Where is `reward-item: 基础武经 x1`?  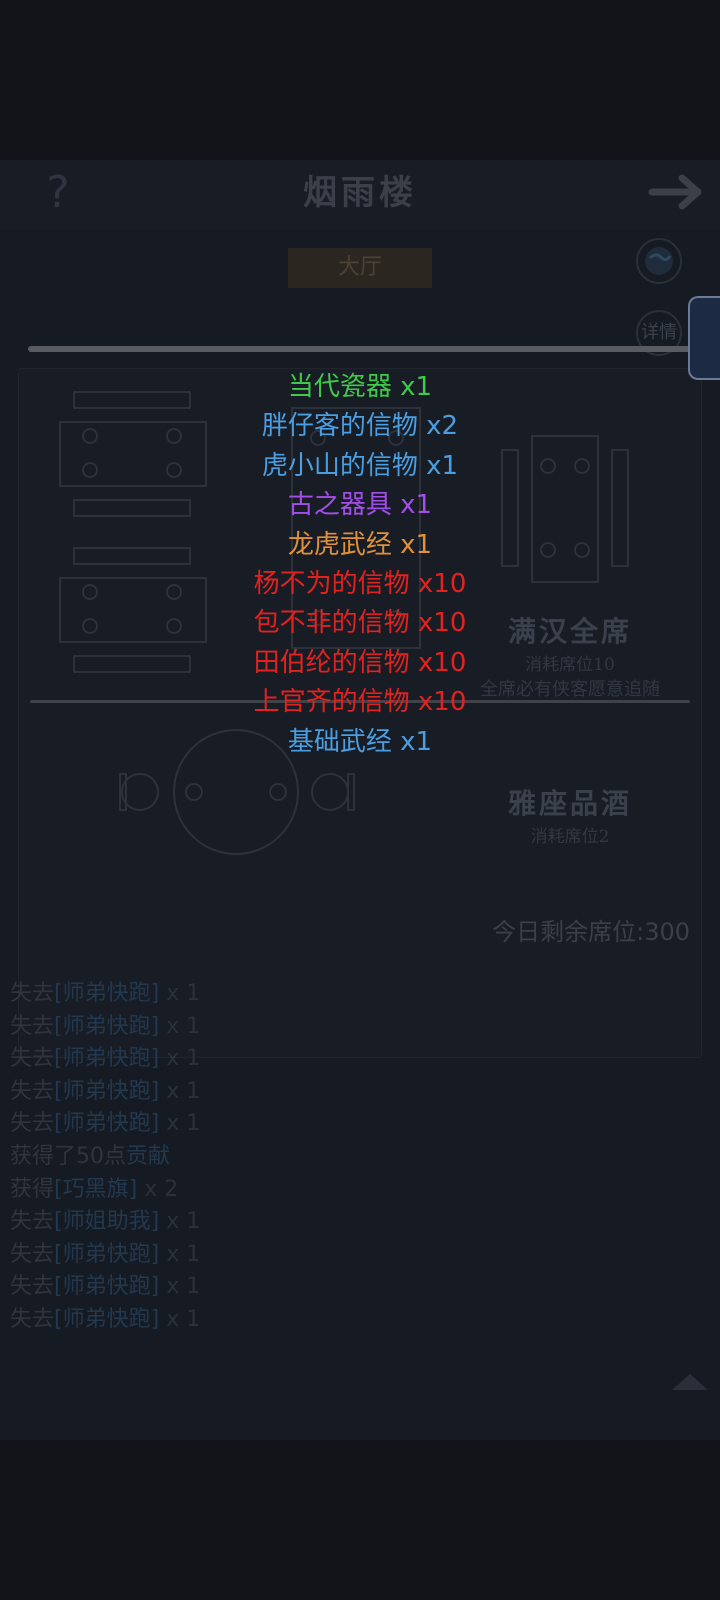
reward-item: 基础武经 x1 is located at coordinates (360, 742).